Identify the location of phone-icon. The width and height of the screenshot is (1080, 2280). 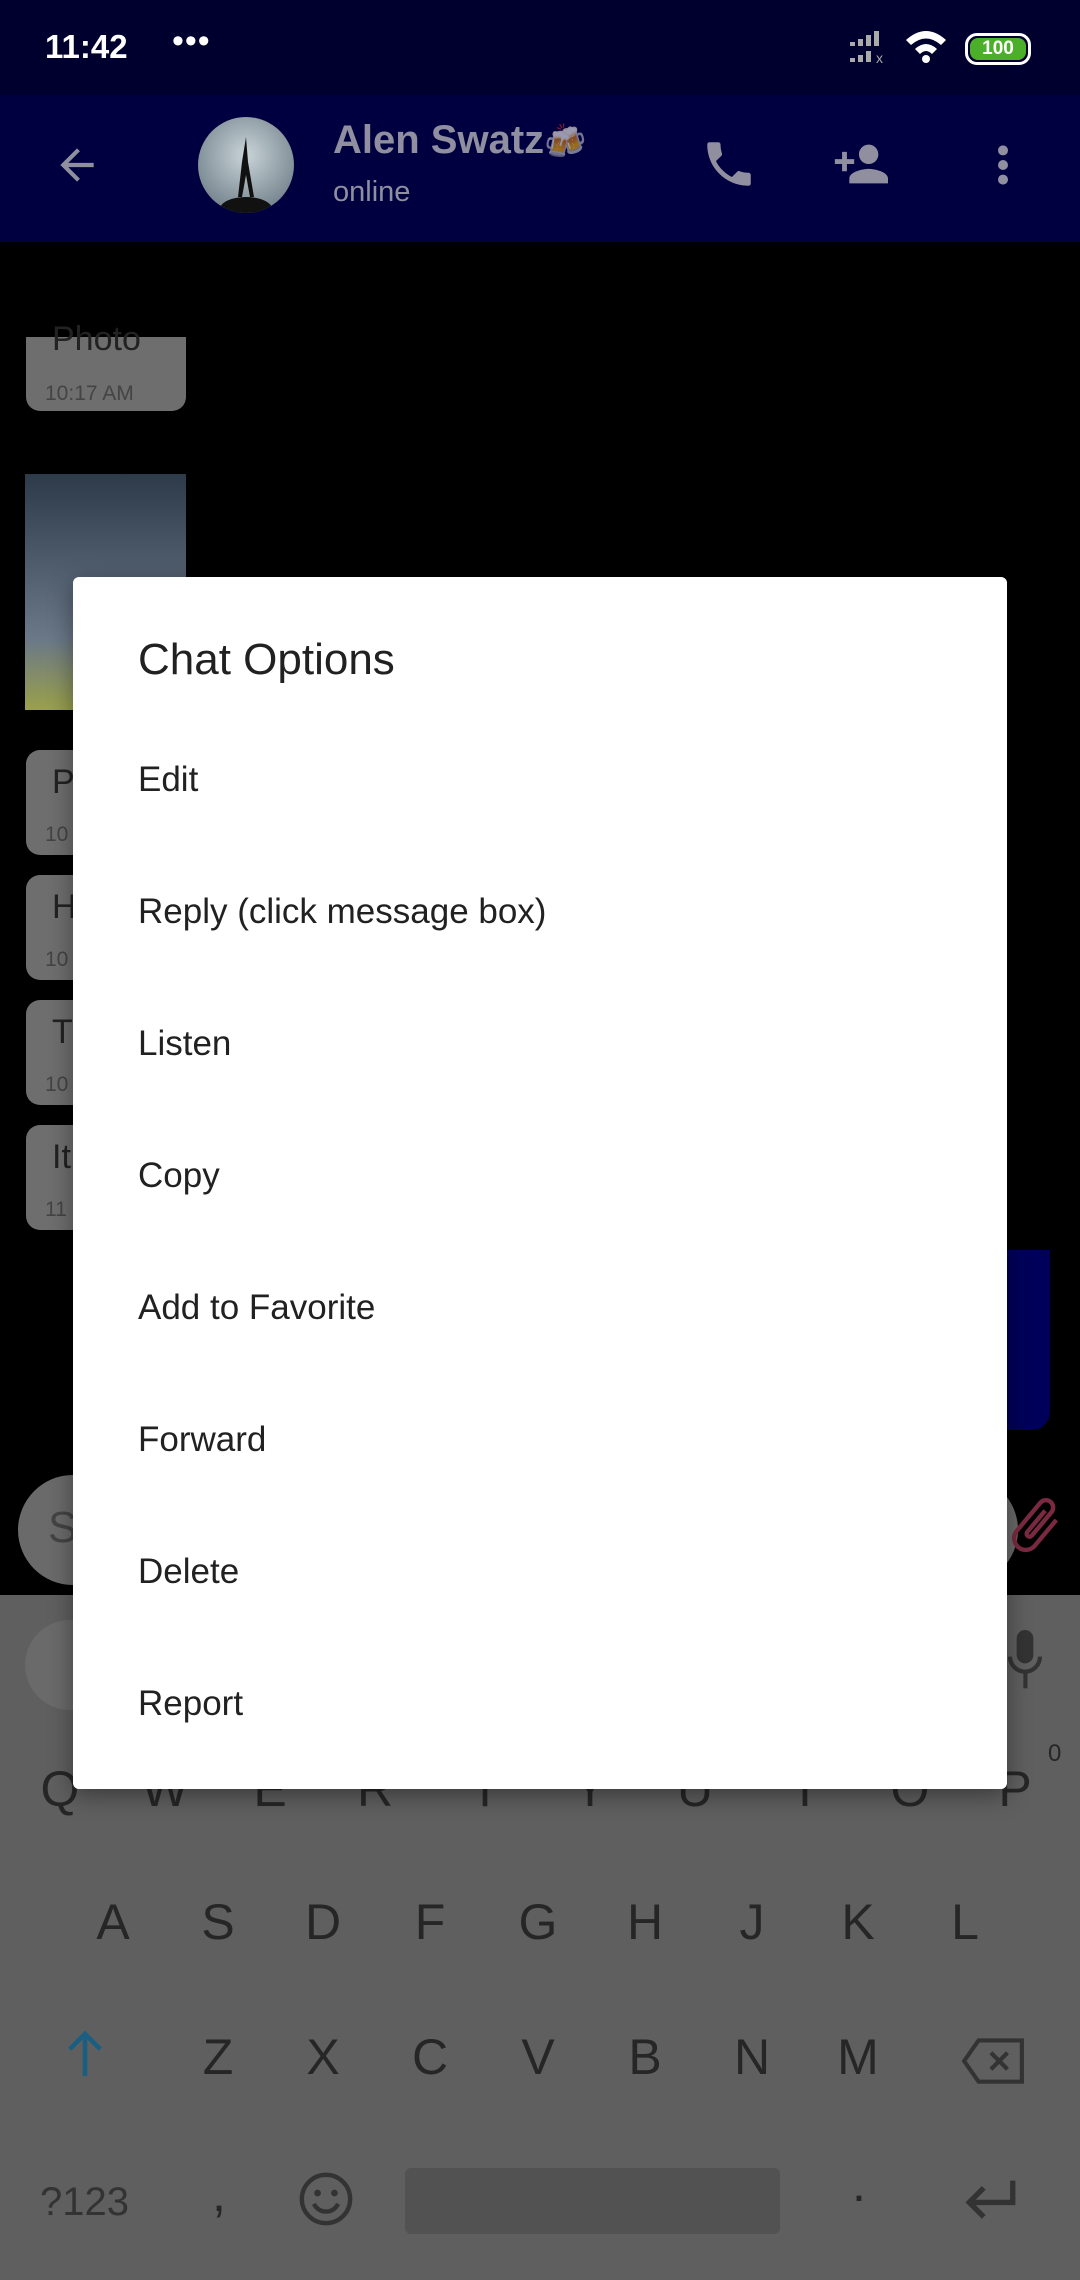
(729, 164).